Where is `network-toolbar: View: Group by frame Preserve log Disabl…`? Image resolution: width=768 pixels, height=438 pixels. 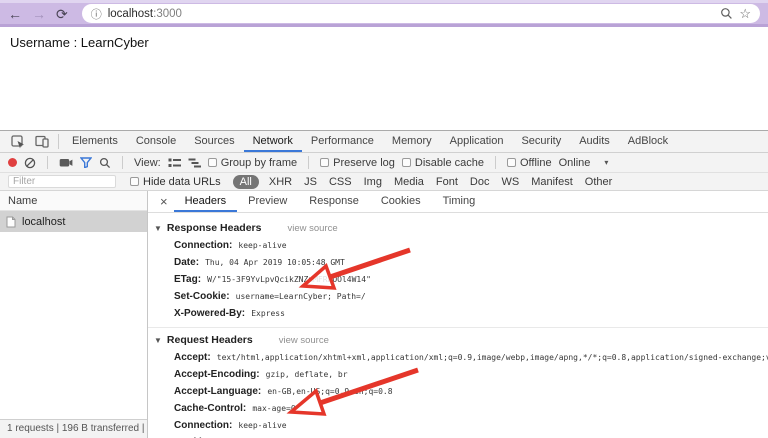
network-toolbar: View: Group by frame Preserve log Disabl… is located at coordinates (384, 163).